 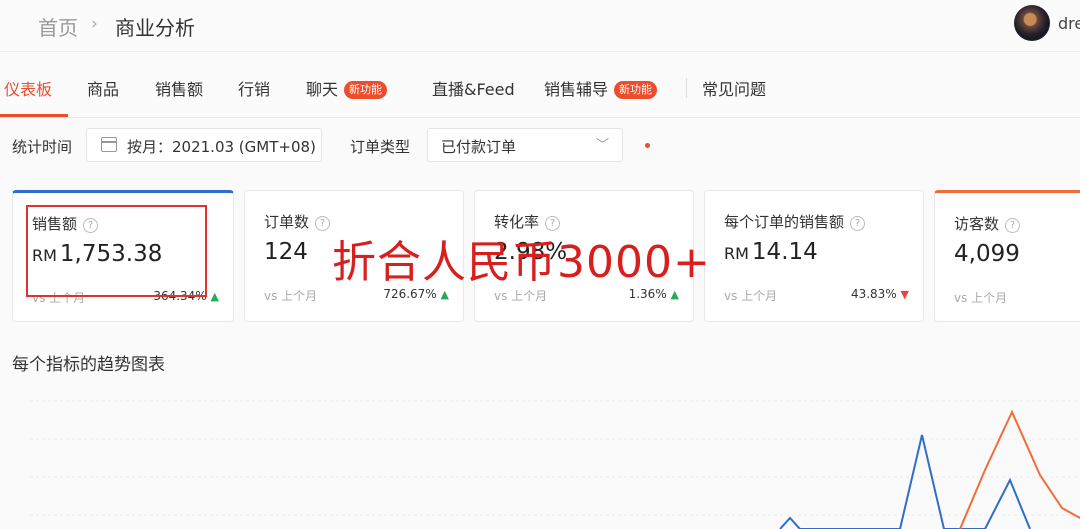 I want to click on metric-title-text: 每个订单的销售额, so click(x=784, y=222).